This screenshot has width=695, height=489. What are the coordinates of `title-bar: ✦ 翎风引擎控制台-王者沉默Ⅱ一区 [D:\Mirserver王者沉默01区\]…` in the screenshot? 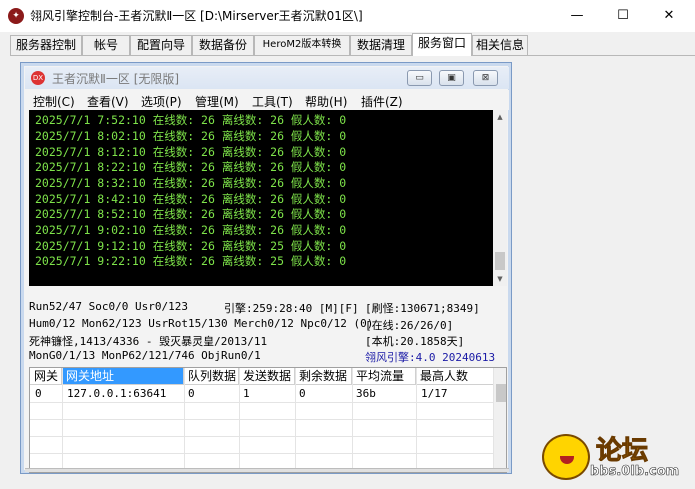 It's located at (347, 16).